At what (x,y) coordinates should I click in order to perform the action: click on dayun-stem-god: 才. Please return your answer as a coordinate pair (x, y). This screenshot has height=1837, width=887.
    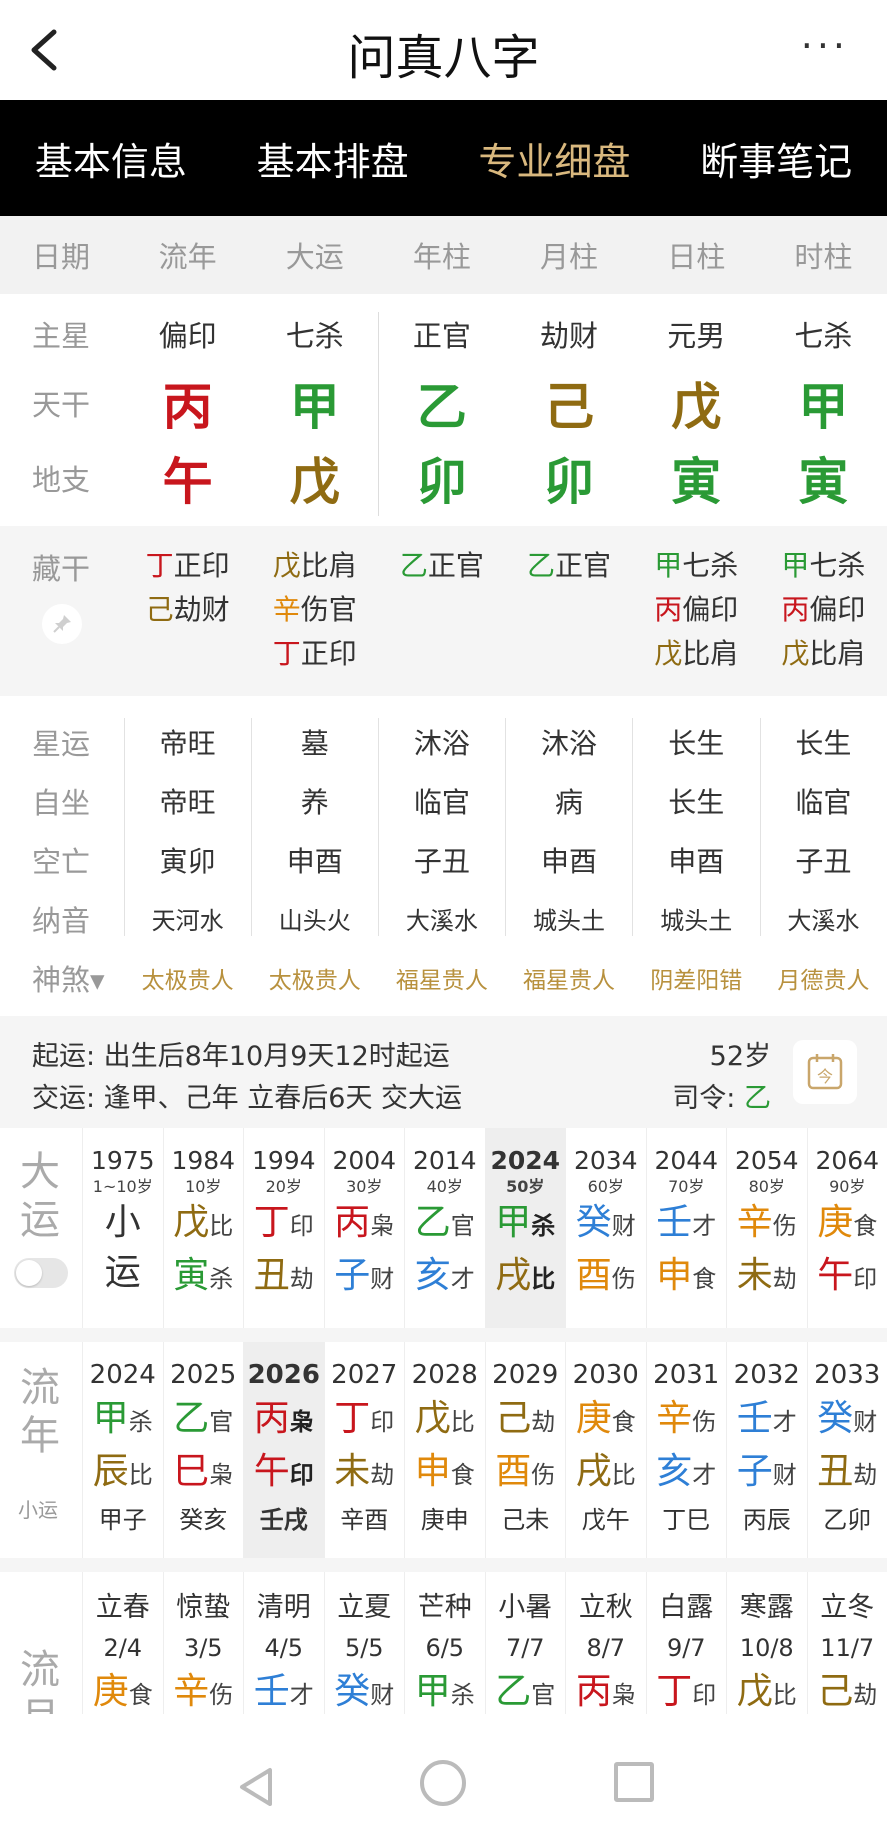
    Looking at the image, I should click on (704, 1226).